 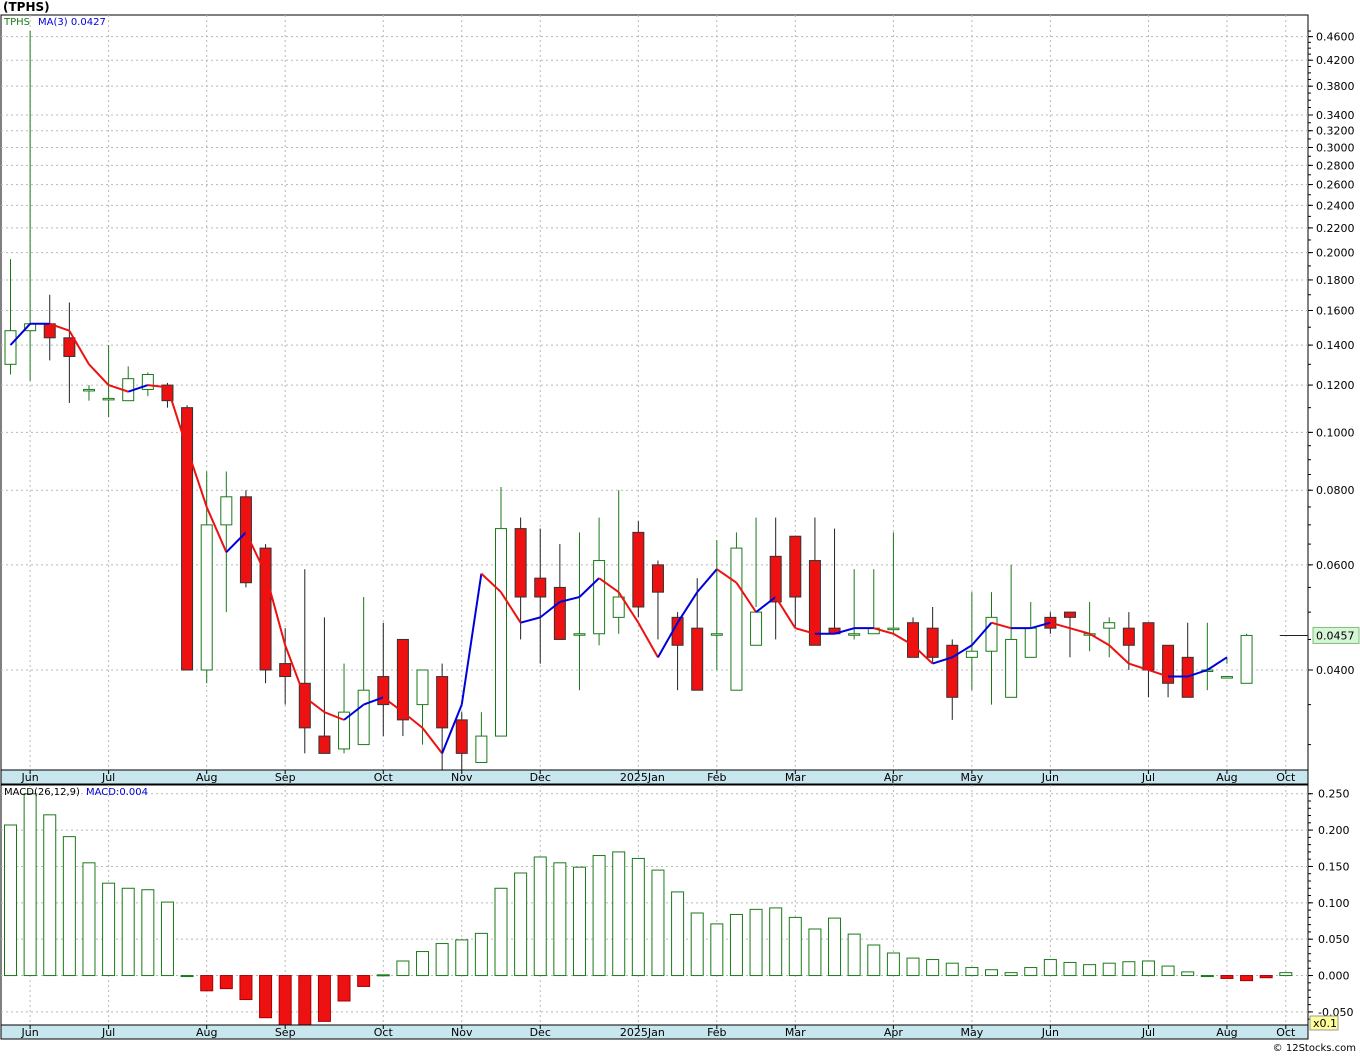 What do you see at coordinates (285, 1032) in the screenshot?
I see `x-axis-month-label: Sep` at bounding box center [285, 1032].